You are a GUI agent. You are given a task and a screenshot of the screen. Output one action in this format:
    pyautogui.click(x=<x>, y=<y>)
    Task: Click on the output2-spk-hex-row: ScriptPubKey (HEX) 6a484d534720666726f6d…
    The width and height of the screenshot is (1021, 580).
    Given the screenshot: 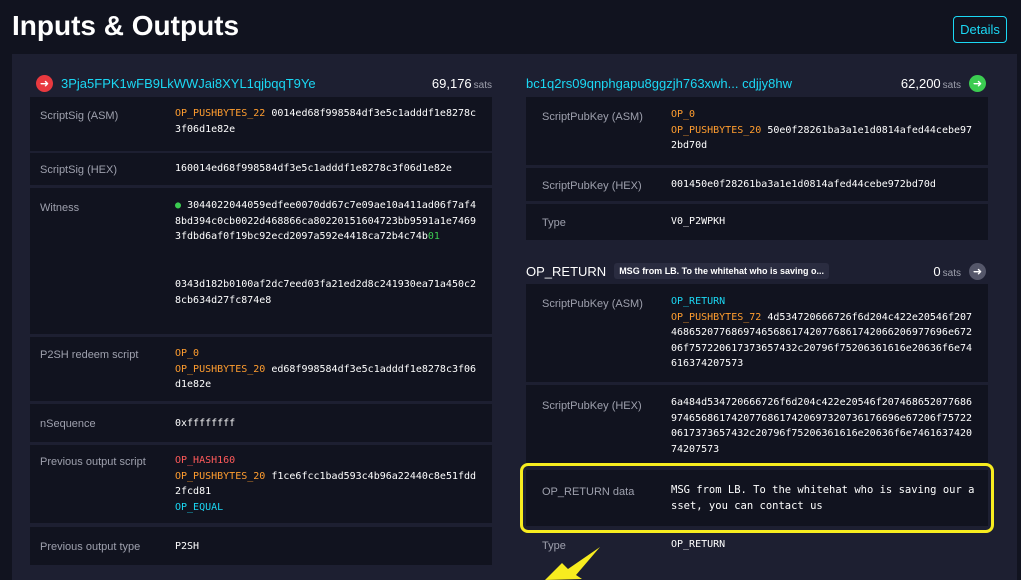 What is the action you would take?
    pyautogui.click(x=757, y=425)
    